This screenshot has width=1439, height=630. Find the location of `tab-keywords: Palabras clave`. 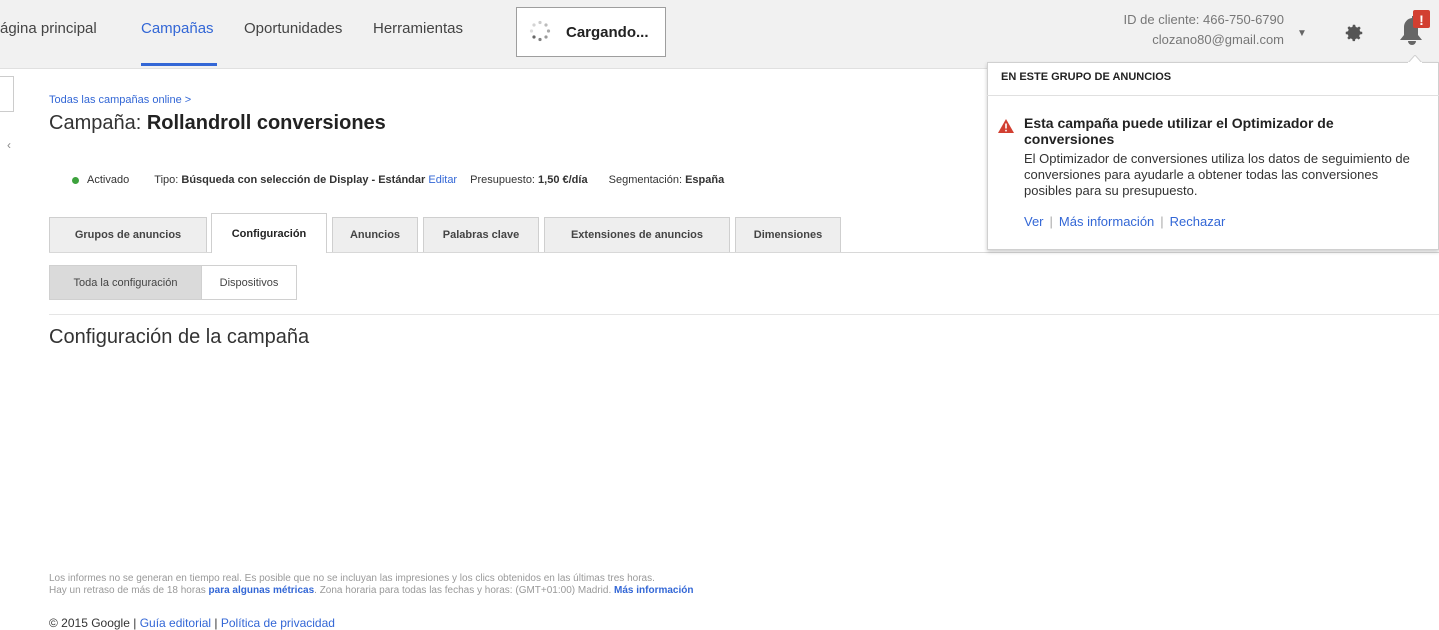

tab-keywords: Palabras clave is located at coordinates (481, 234).